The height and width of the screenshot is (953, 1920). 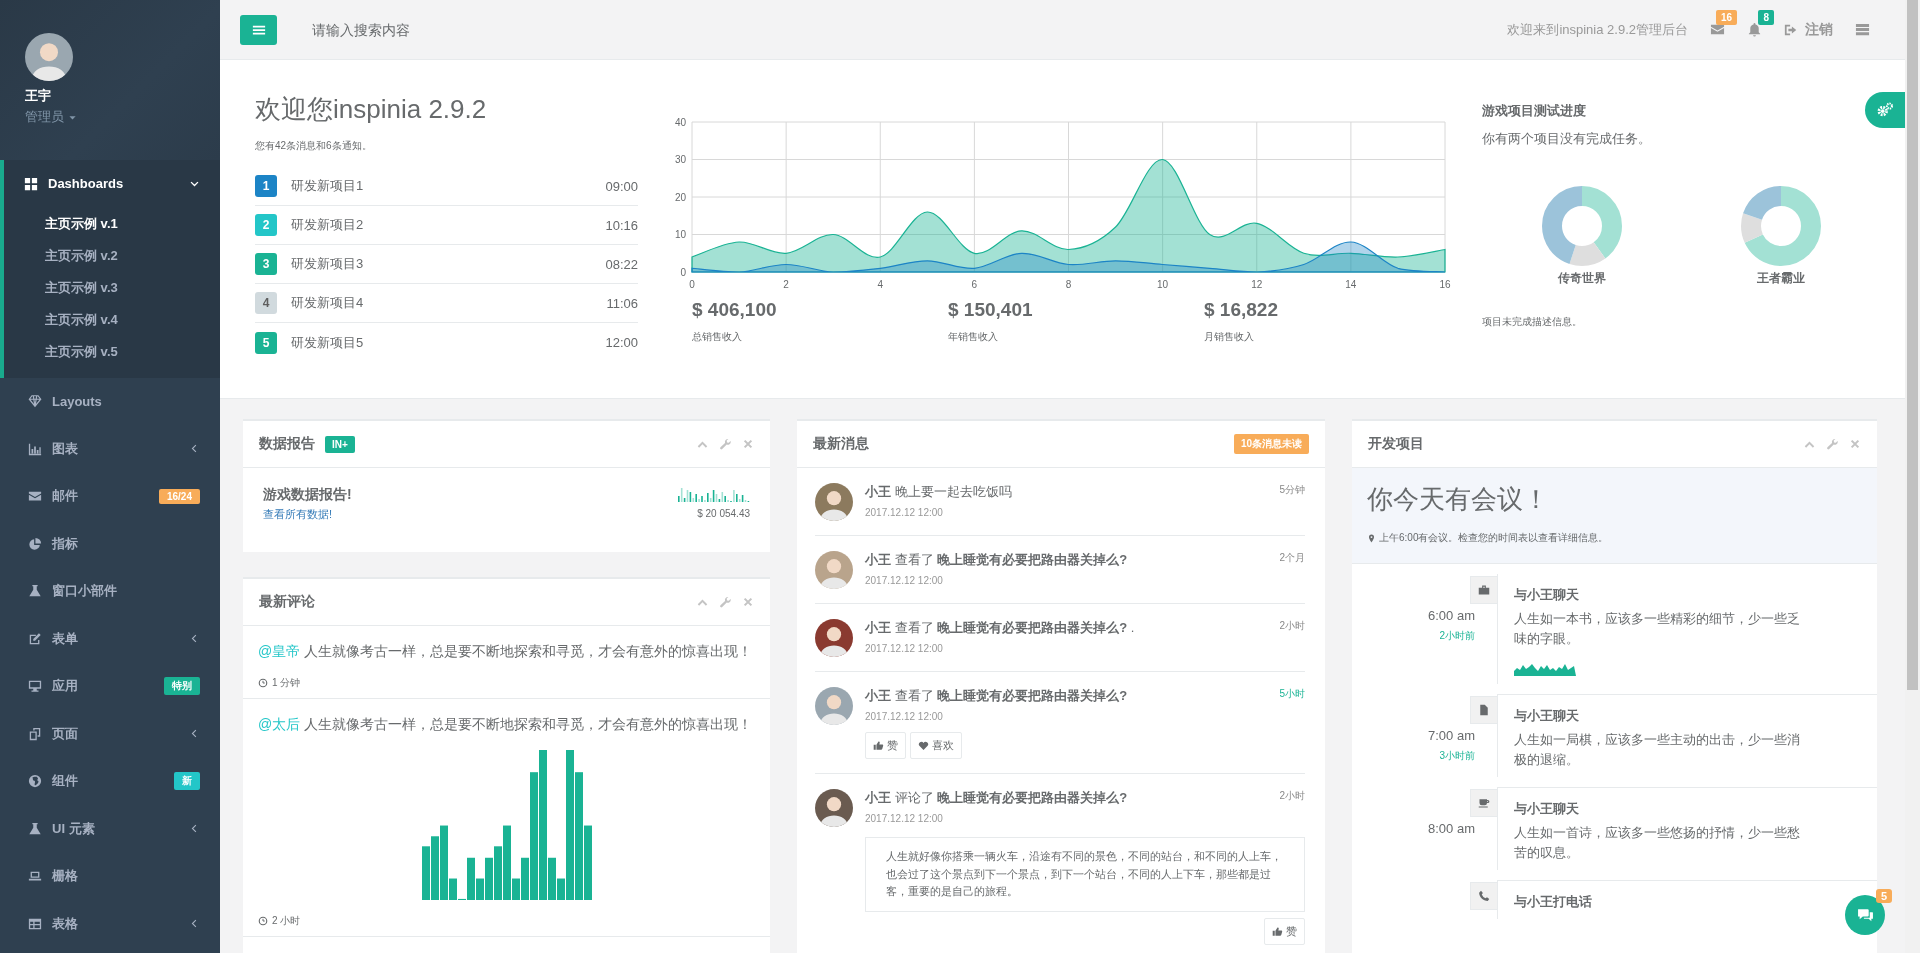 What do you see at coordinates (734, 310) in the screenshot?
I see `stat-value: $ 406,100` at bounding box center [734, 310].